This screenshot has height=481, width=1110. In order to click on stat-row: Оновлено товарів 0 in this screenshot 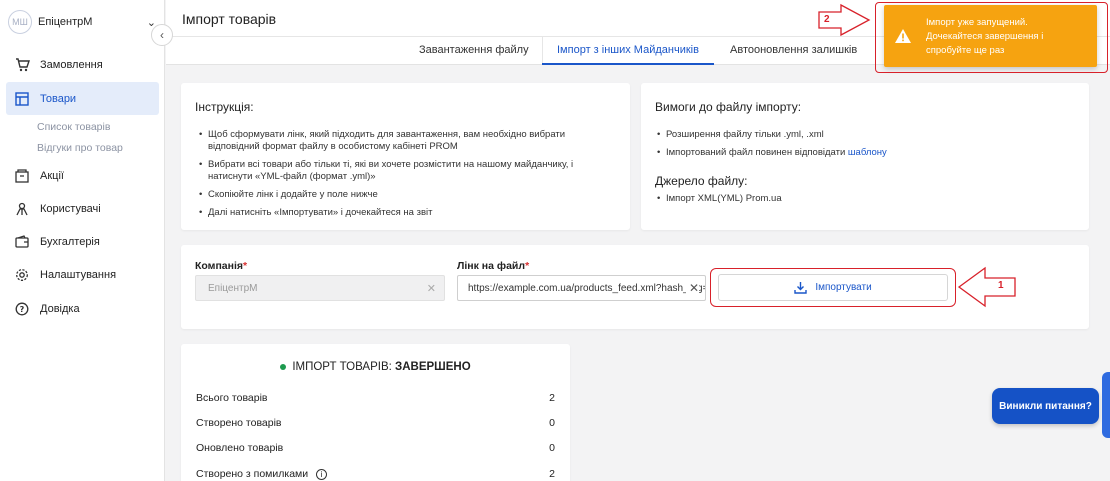, I will do `click(375, 448)`.